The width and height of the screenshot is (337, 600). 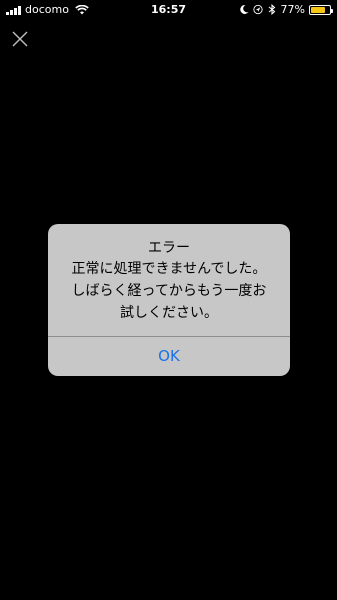 I want to click on alert-title: エラー, so click(x=169, y=248).